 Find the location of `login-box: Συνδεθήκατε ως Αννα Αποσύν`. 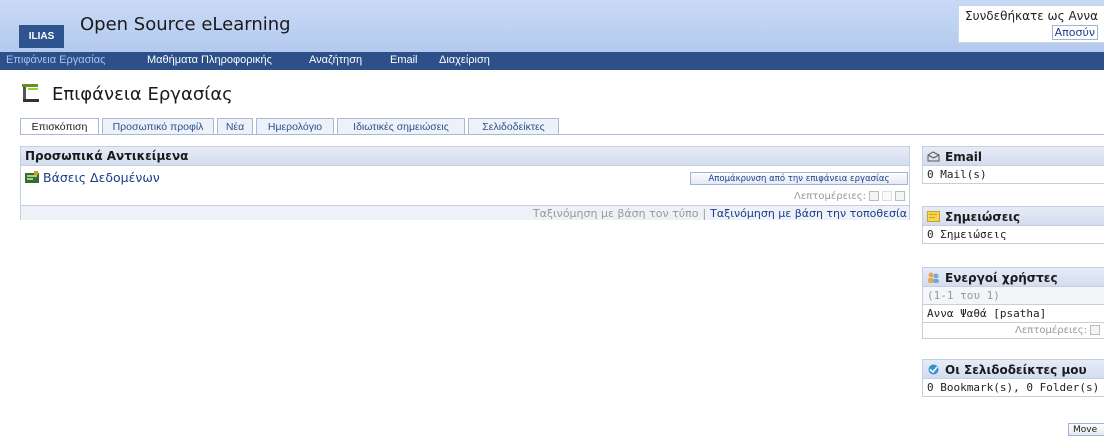

login-box: Συνδεθήκατε ως Αννα Αποσύν is located at coordinates (1031, 24).